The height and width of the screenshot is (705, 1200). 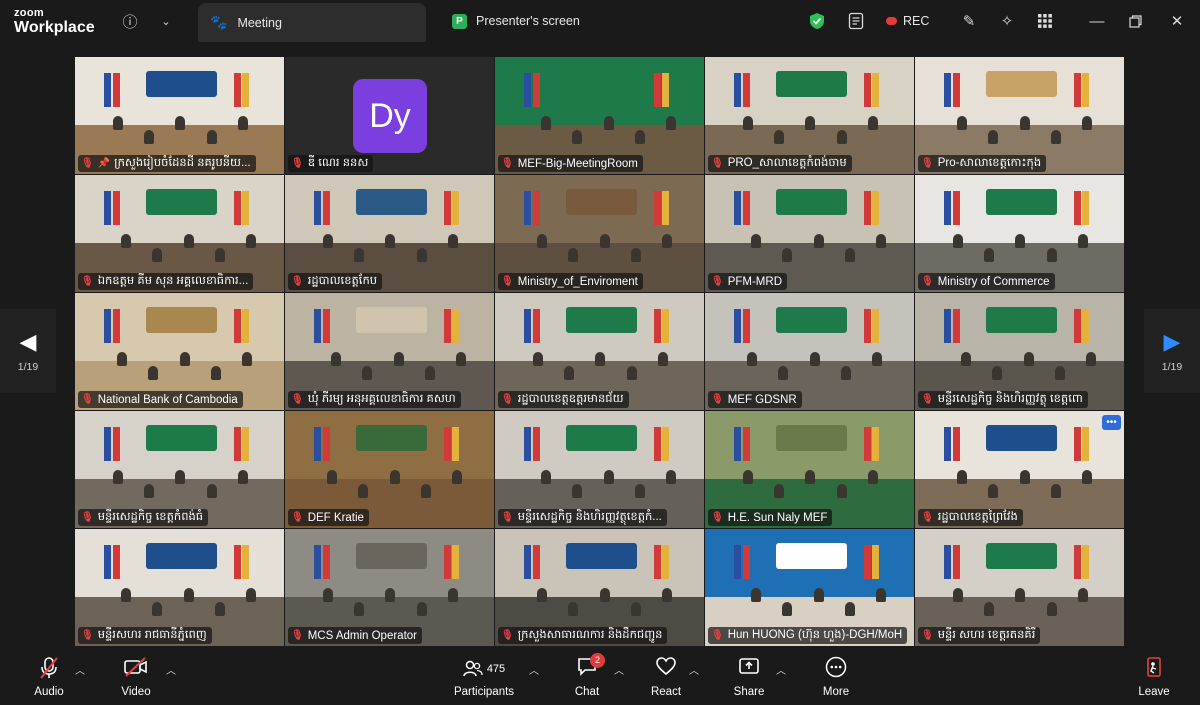 What do you see at coordinates (28, 351) in the screenshot?
I see `prev-page-button: ◀ 1/19` at bounding box center [28, 351].